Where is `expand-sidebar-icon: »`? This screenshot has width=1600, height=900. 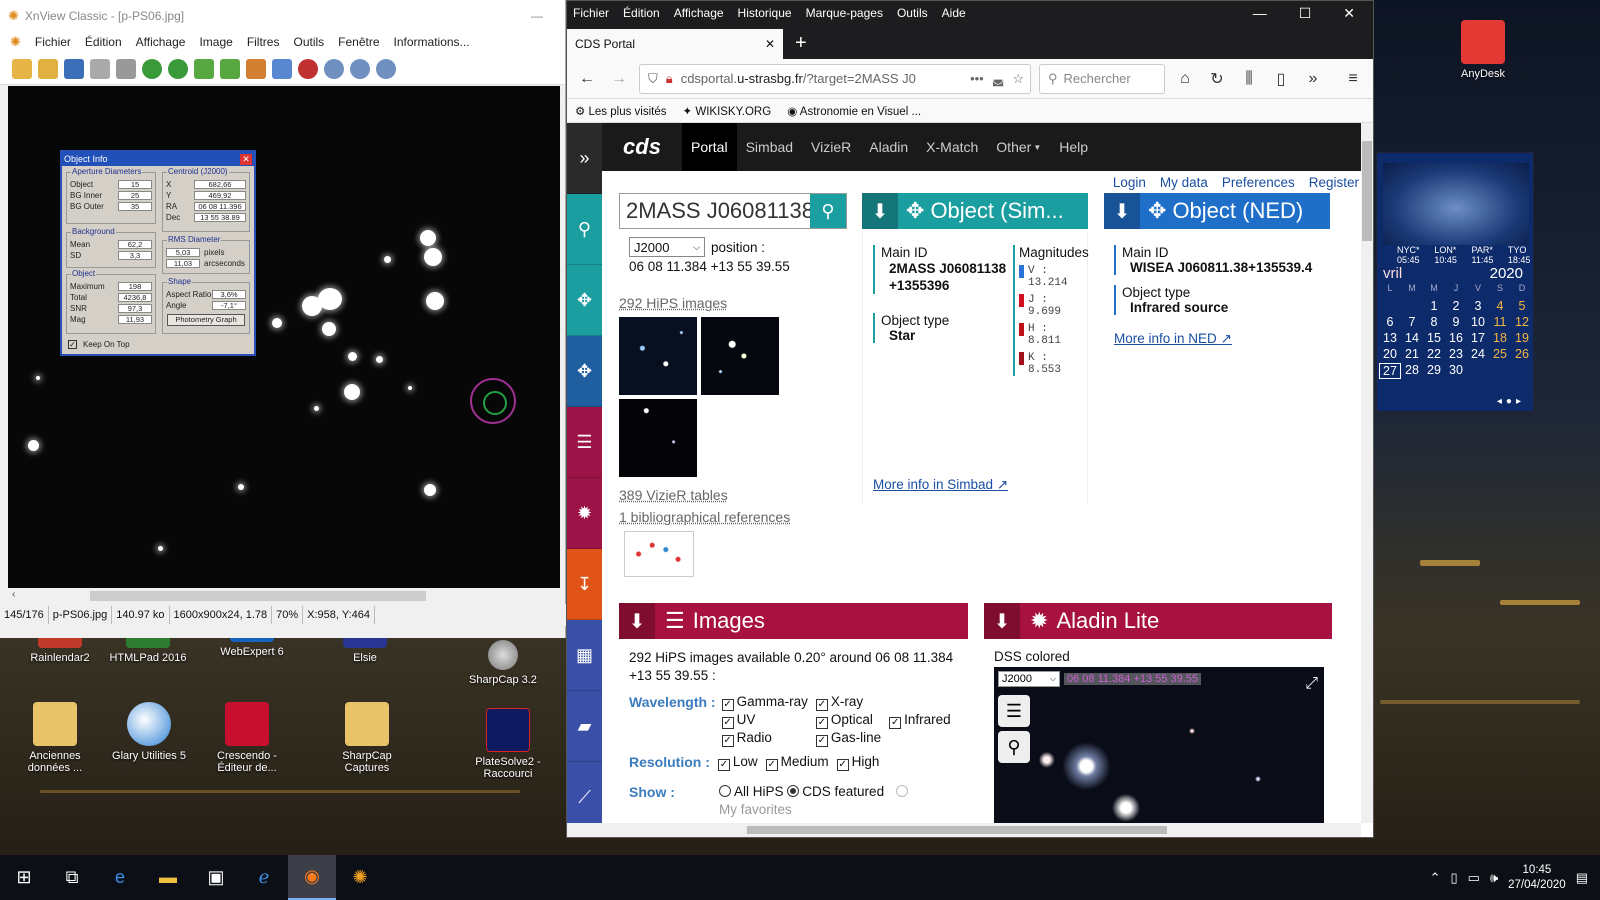
expand-sidebar-icon: » is located at coordinates (584, 158).